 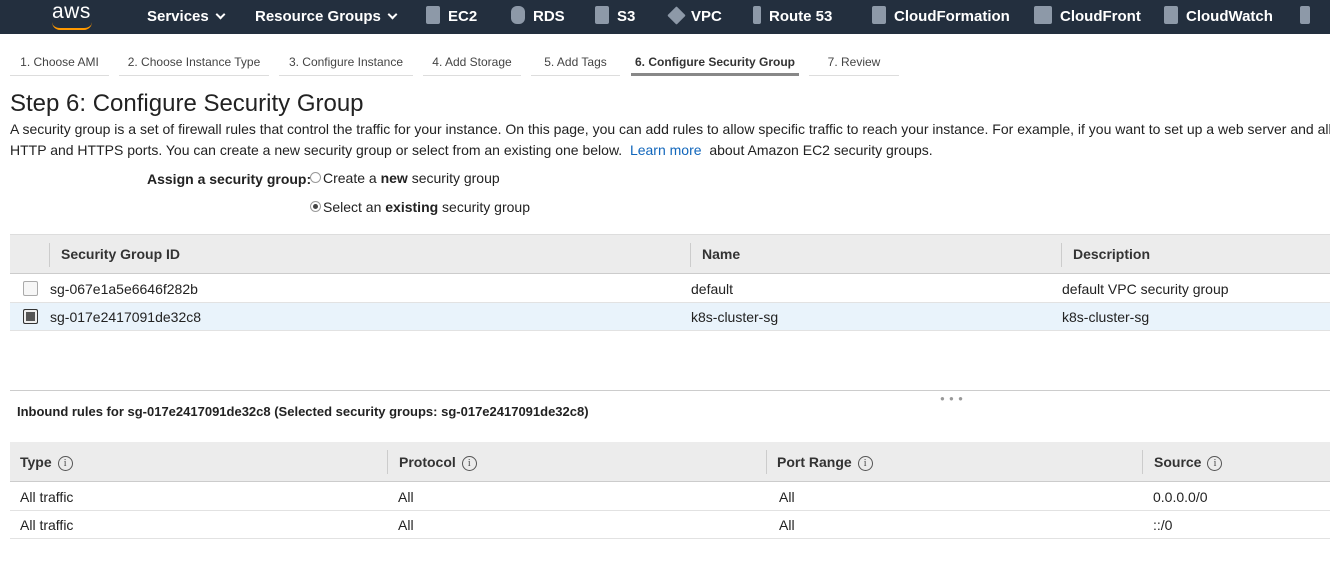 I want to click on ec2-icon, so click(x=433, y=15).